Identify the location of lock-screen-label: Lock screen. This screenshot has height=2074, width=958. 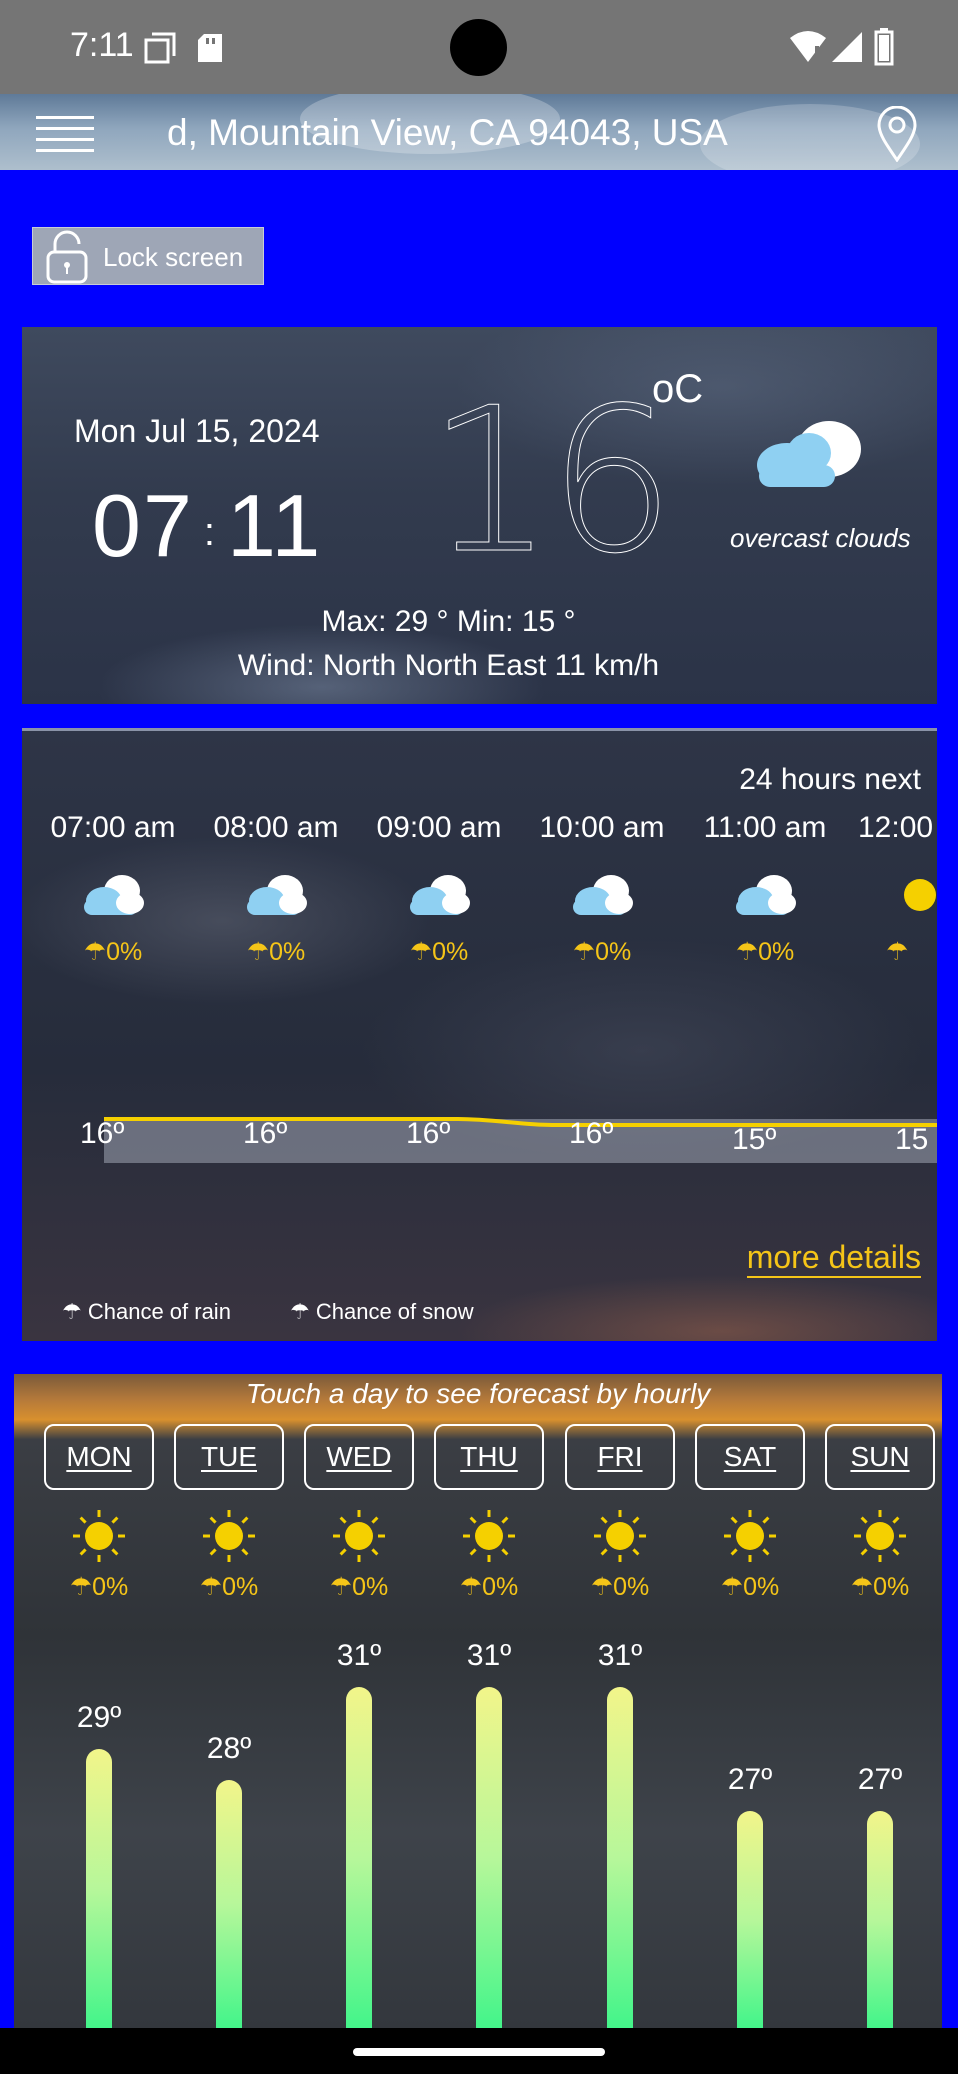
(173, 257).